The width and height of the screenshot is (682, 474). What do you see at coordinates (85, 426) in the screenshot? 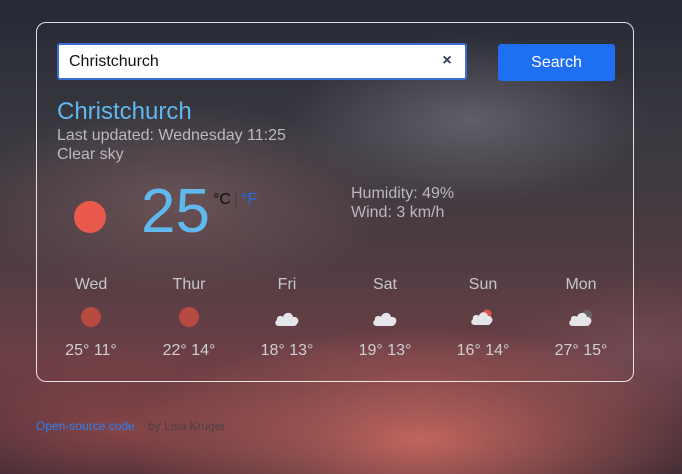
I see `open-source-link: Open-source code` at bounding box center [85, 426].